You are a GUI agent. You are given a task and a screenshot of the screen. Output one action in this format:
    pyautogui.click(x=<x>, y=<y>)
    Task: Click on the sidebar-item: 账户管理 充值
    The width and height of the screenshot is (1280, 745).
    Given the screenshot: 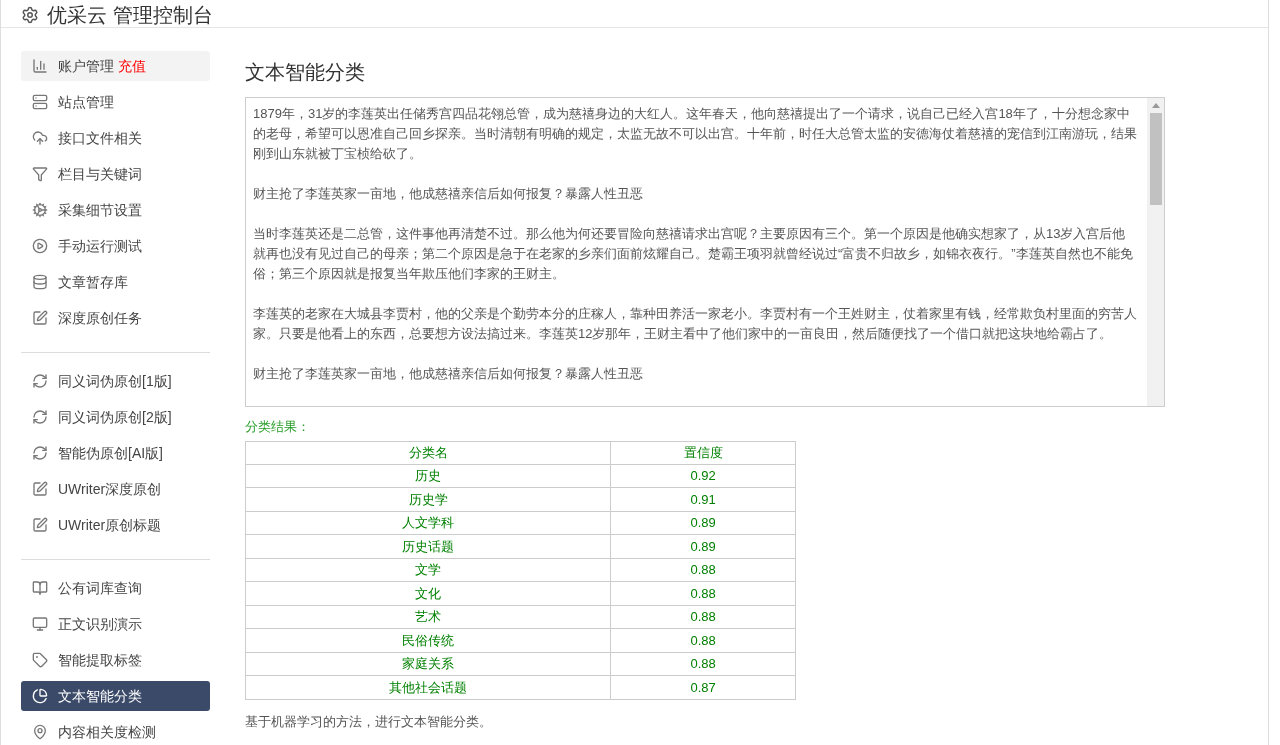 What is the action you would take?
    pyautogui.click(x=115, y=66)
    